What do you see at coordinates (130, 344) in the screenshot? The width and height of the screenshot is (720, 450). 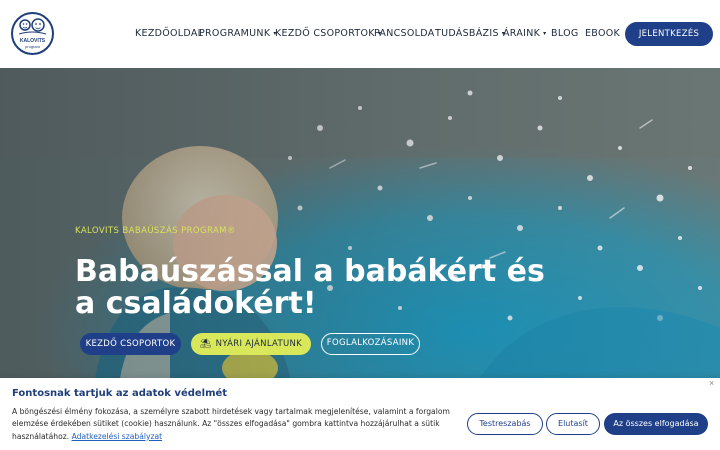 I see `starter-groups-button: KEZDŐ CSOPORTOK` at bounding box center [130, 344].